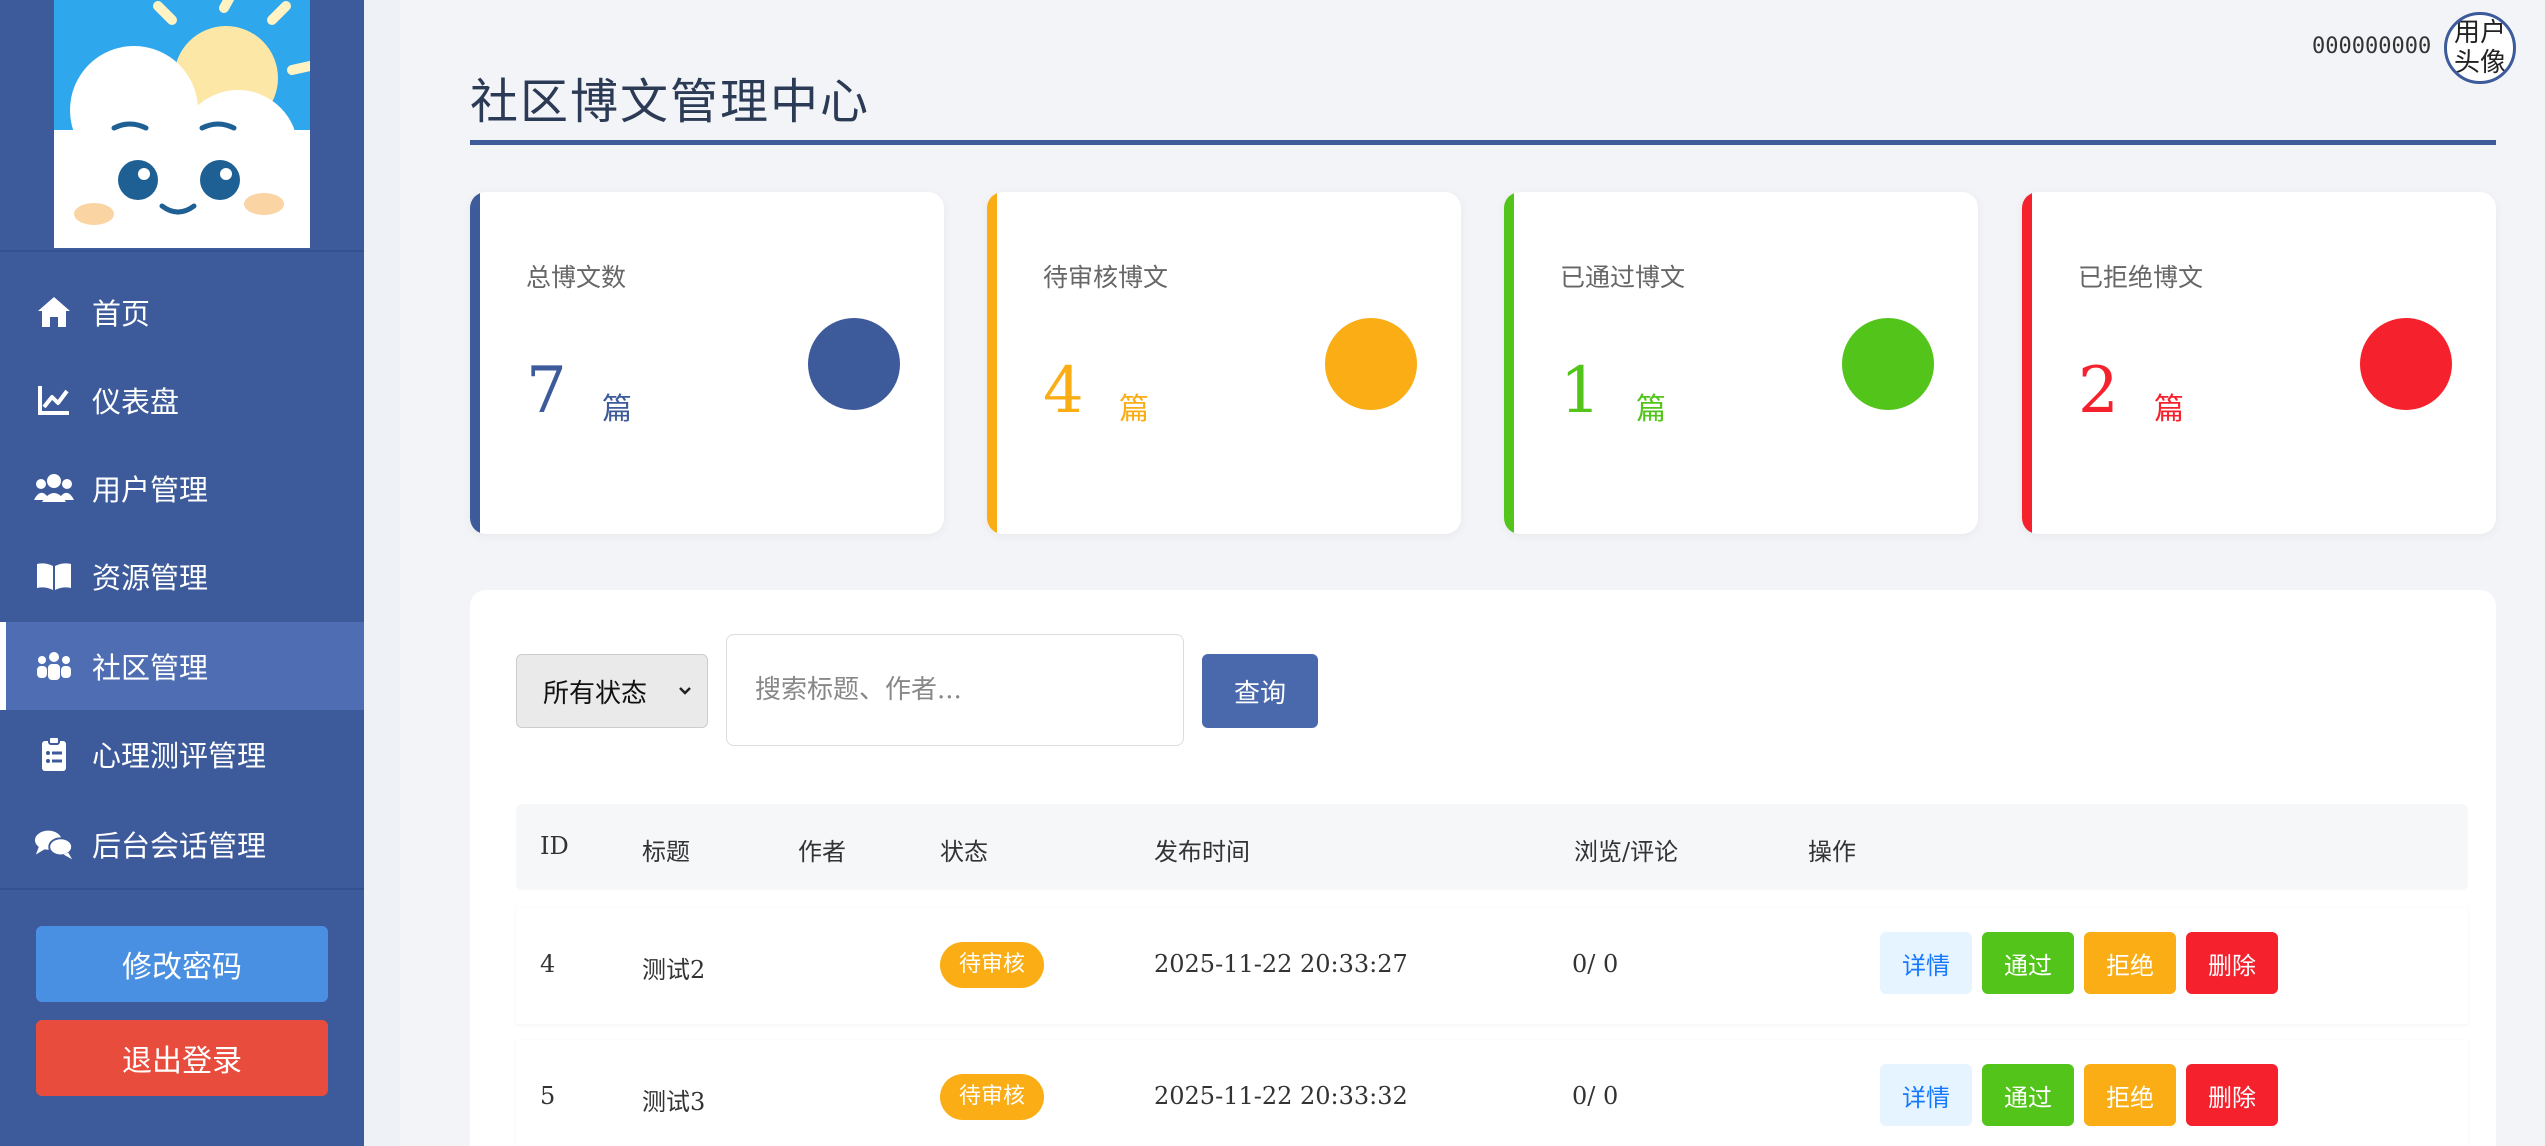 The image size is (2545, 1146). Describe the element at coordinates (2141, 277) in the screenshot. I see `stat-label: 已拒绝博文` at that location.